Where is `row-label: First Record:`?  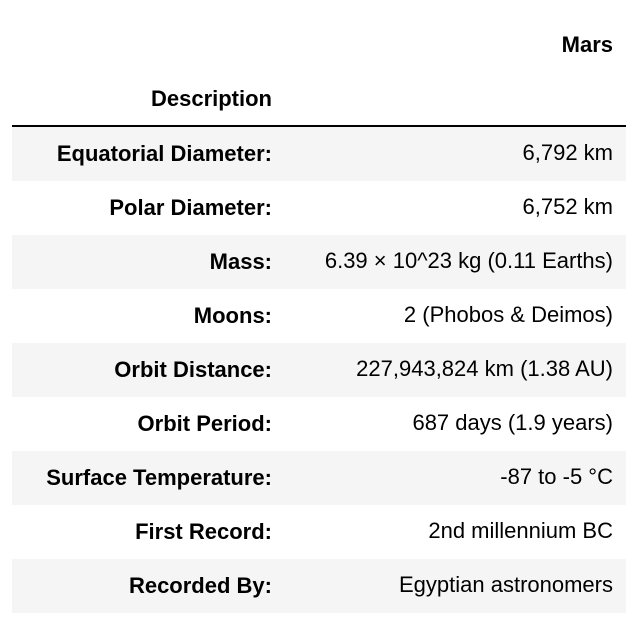
row-label: First Record: is located at coordinates (203, 531).